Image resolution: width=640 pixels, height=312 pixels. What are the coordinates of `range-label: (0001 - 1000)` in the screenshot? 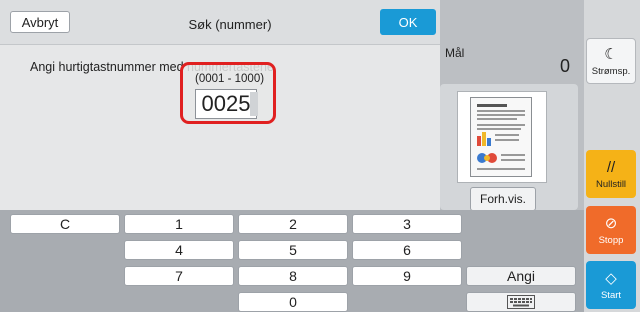 It's located at (230, 79).